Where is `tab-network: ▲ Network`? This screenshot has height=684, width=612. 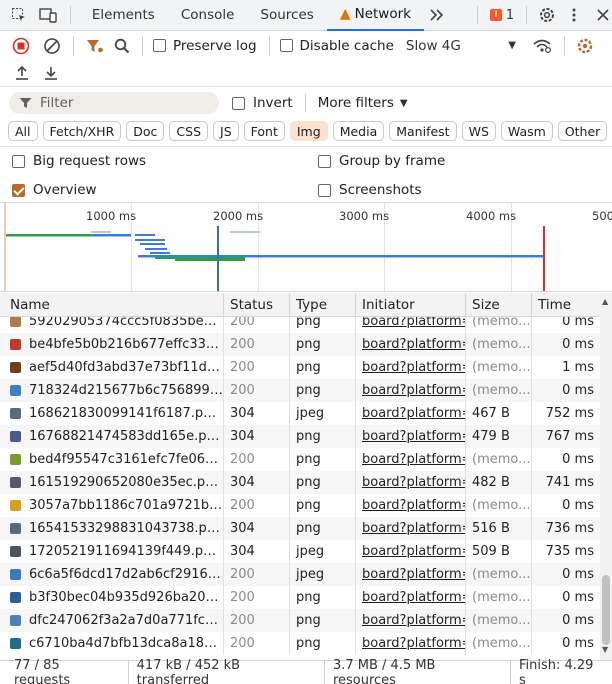 tab-network: ▲ Network is located at coordinates (375, 15).